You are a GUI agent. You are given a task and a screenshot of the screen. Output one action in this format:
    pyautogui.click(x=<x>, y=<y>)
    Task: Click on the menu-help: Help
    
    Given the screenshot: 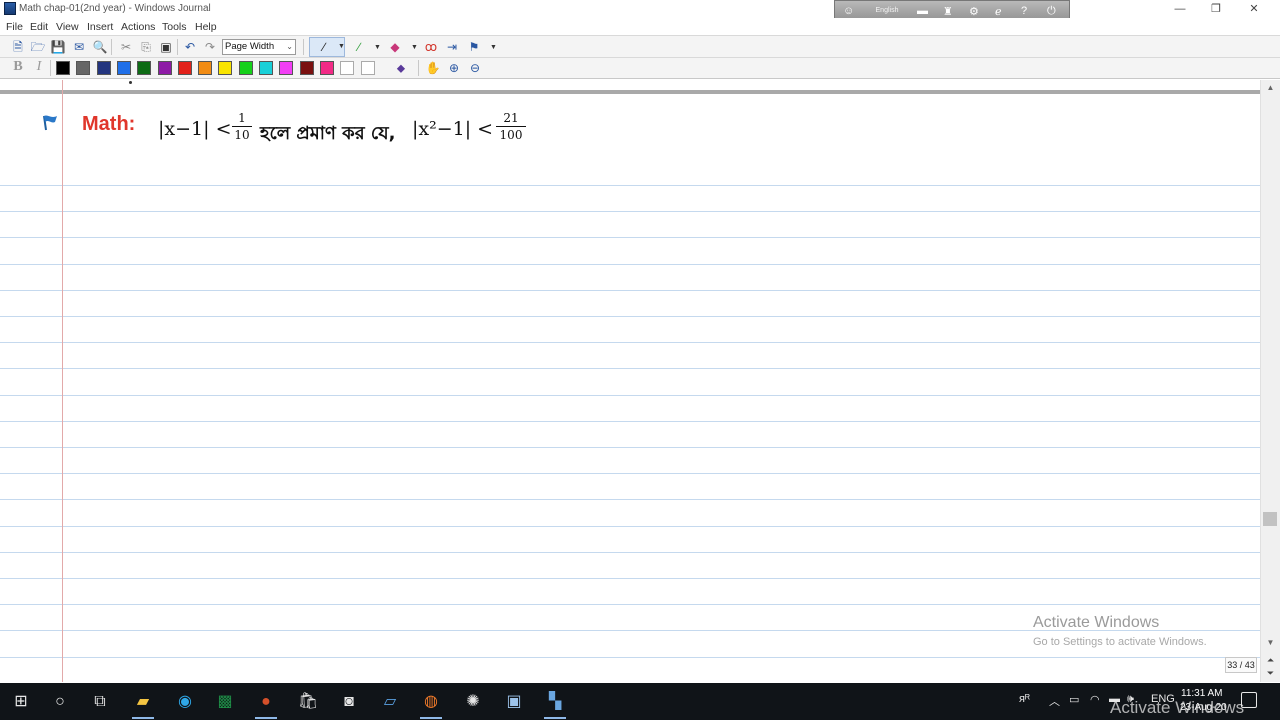 What is the action you would take?
    pyautogui.click(x=206, y=27)
    